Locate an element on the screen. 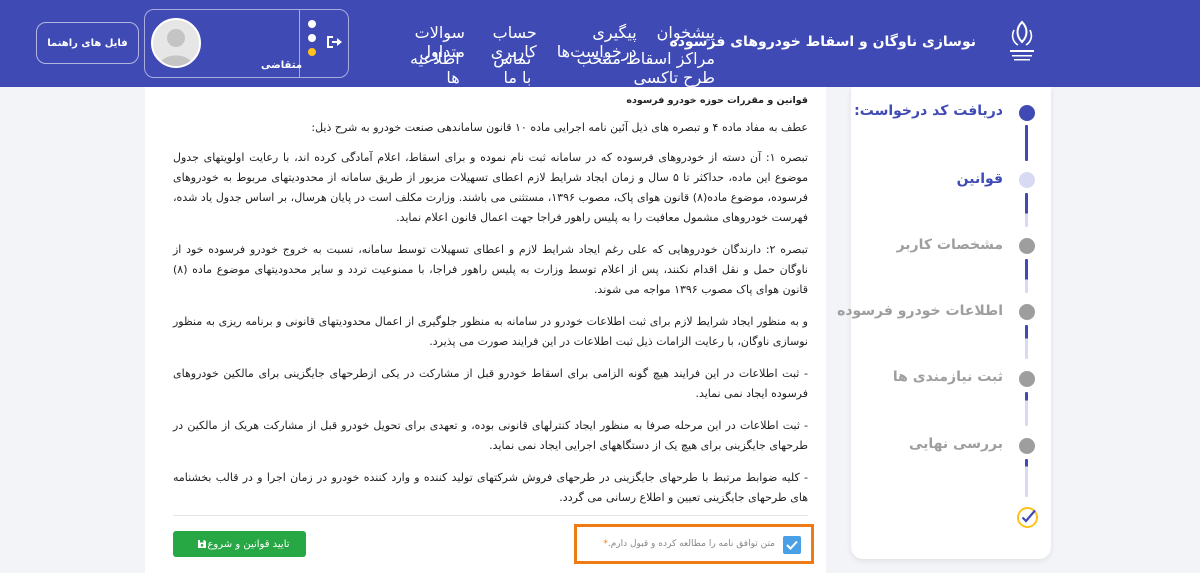 This screenshot has width=1200, height=573. user-panel: متقاضی is located at coordinates (246, 43).